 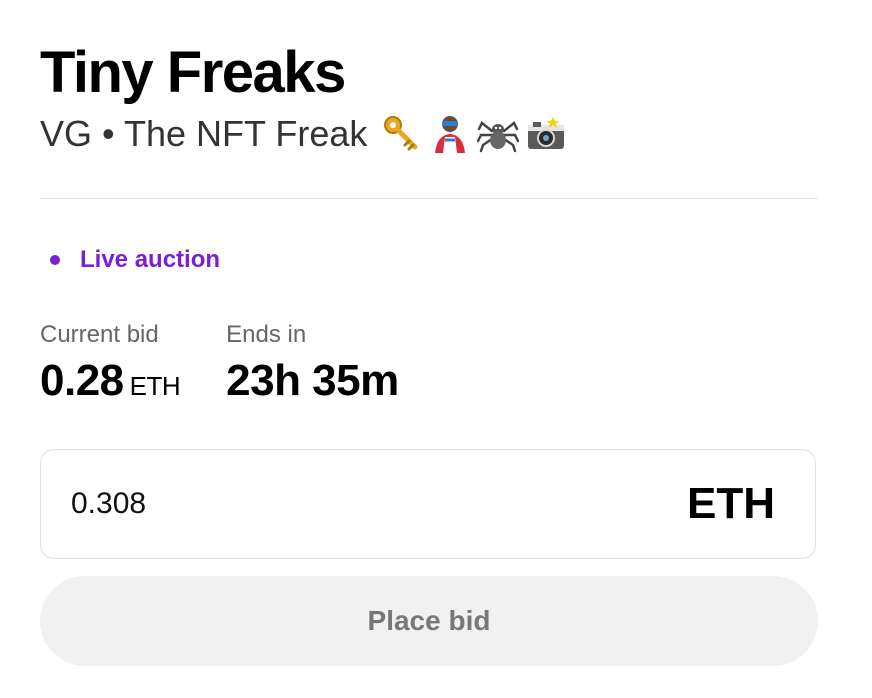 I want to click on live-status: Live auction, so click(x=135, y=260).